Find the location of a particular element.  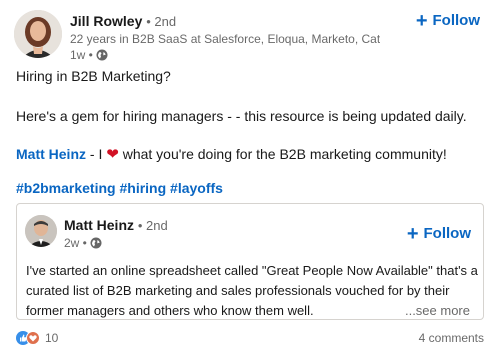

reactions-count-button: 10 is located at coordinates (37, 338).